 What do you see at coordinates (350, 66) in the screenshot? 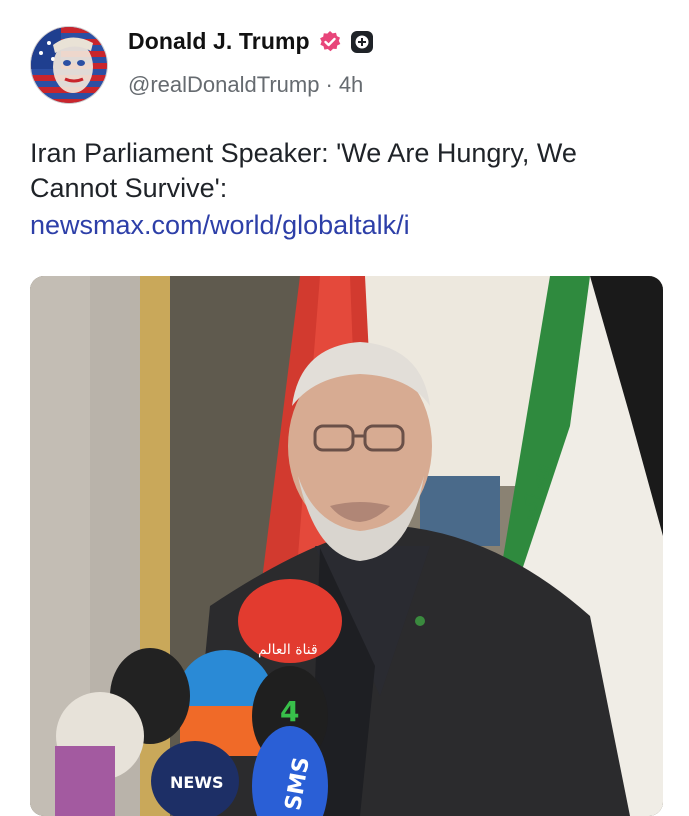
I see `post-header: Donald J. Trump @realDonaldTrump · 4h` at bounding box center [350, 66].